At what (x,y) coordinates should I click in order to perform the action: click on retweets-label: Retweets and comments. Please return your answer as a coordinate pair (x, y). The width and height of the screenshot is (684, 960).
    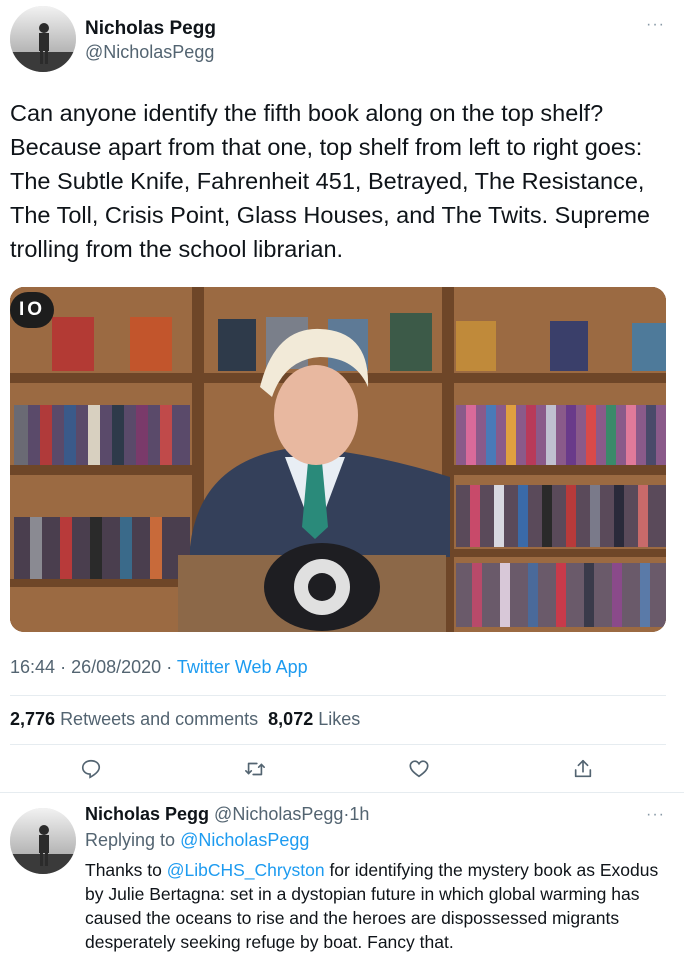
    Looking at the image, I should click on (159, 719).